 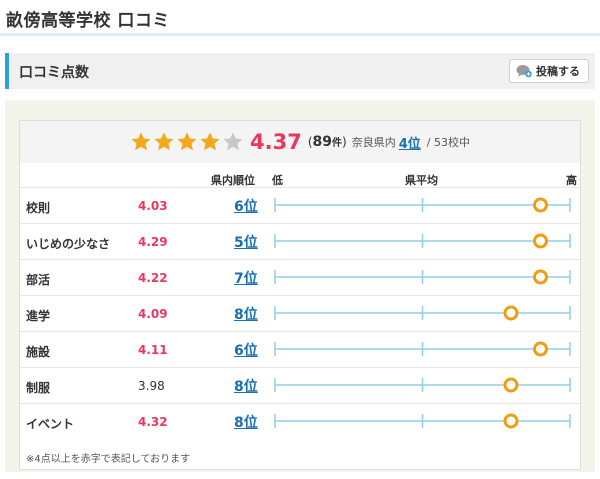 I want to click on column-header-high: 高, so click(x=571, y=180).